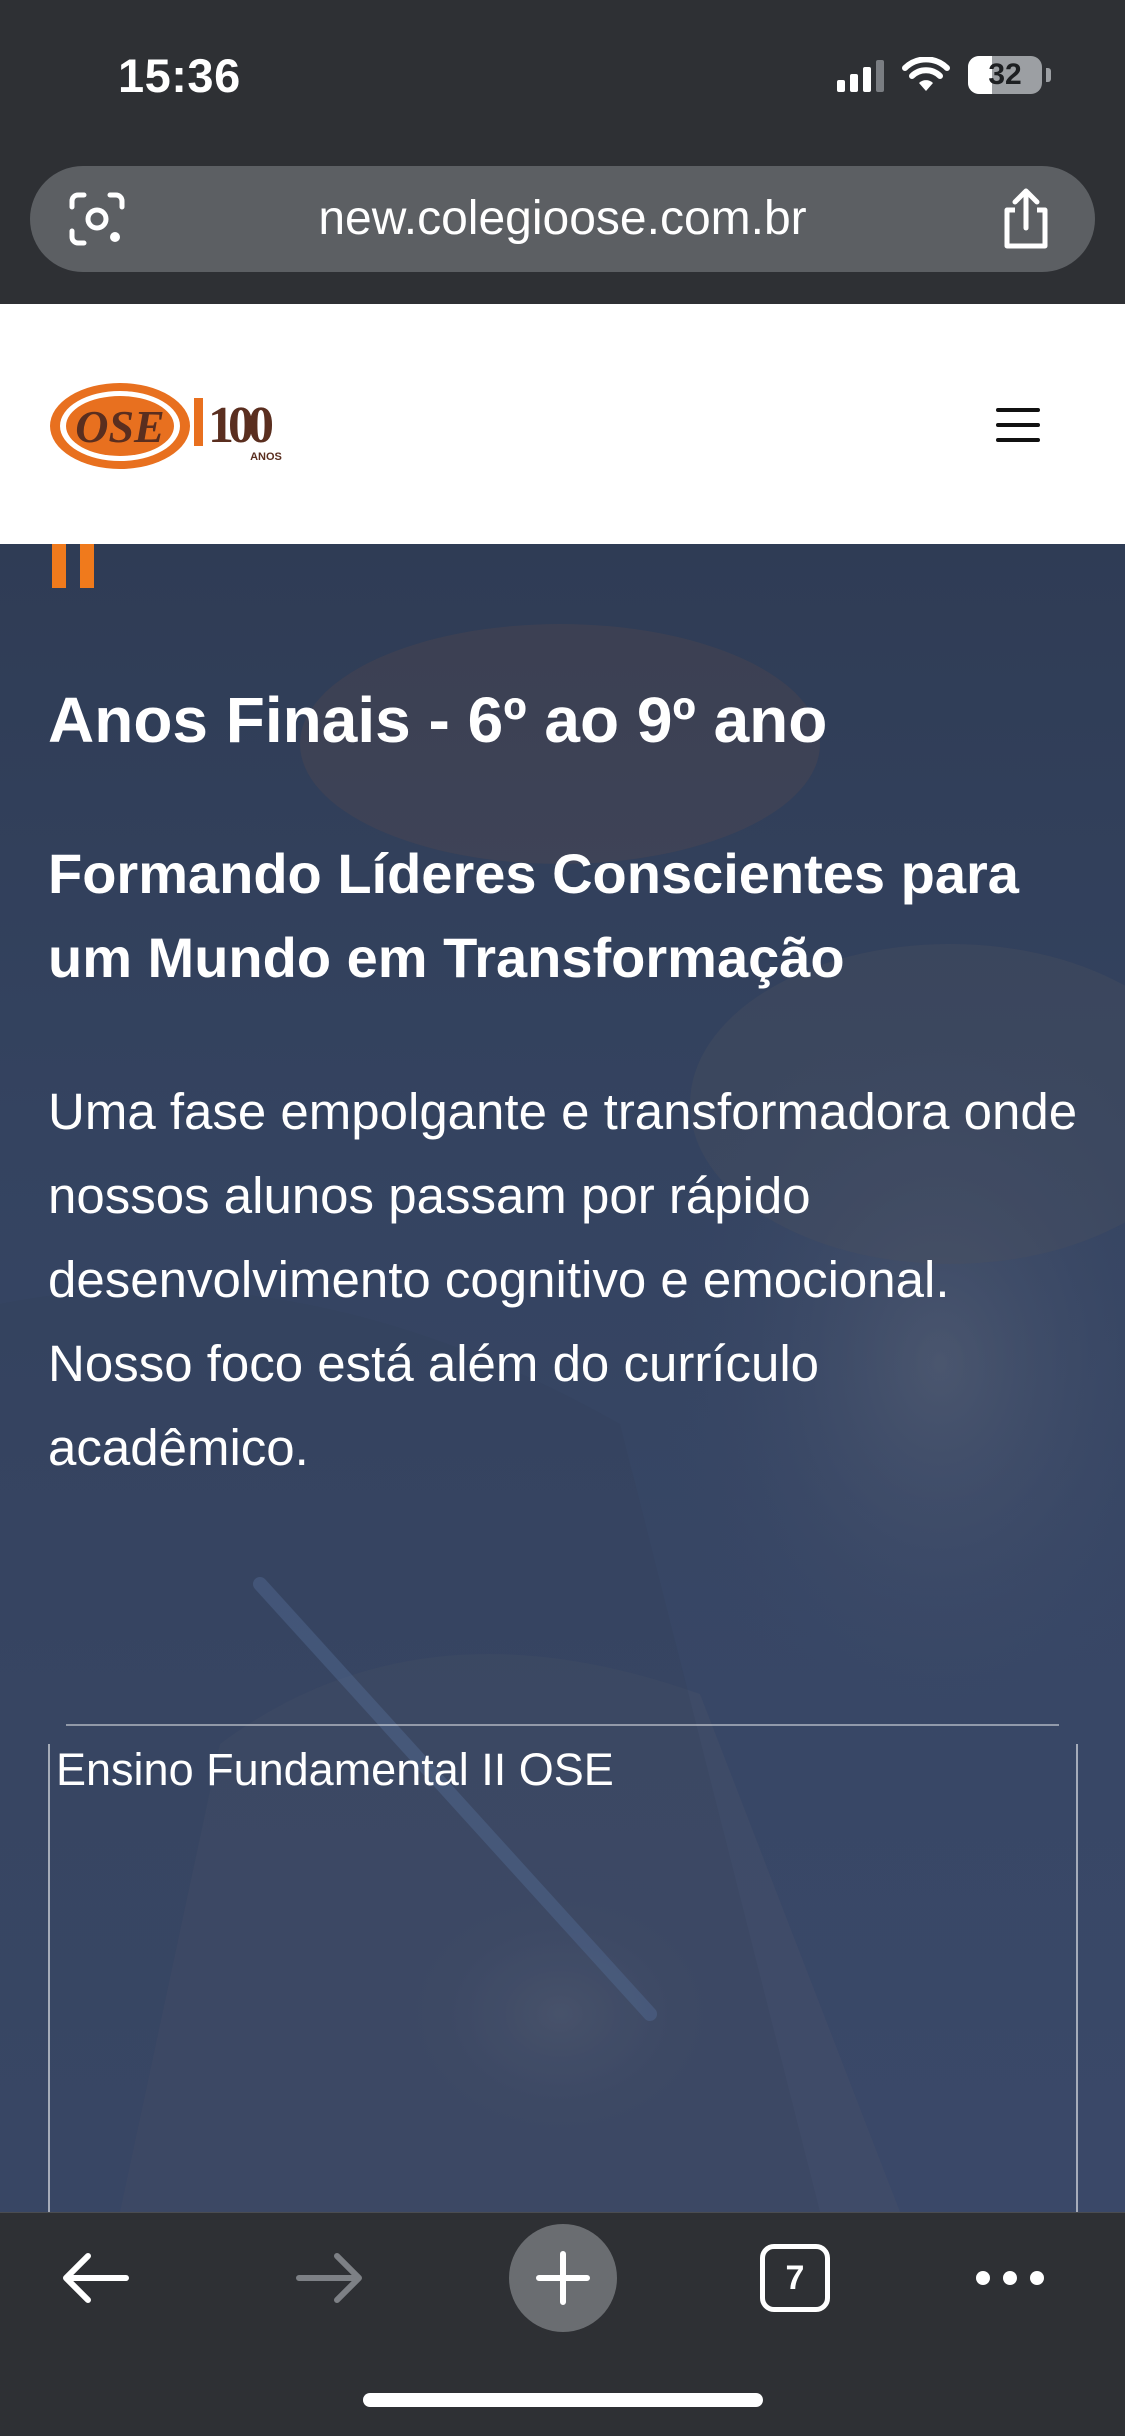 The height and width of the screenshot is (2436, 1125). What do you see at coordinates (73, 566) in the screenshot?
I see `quote-mark-decoration` at bounding box center [73, 566].